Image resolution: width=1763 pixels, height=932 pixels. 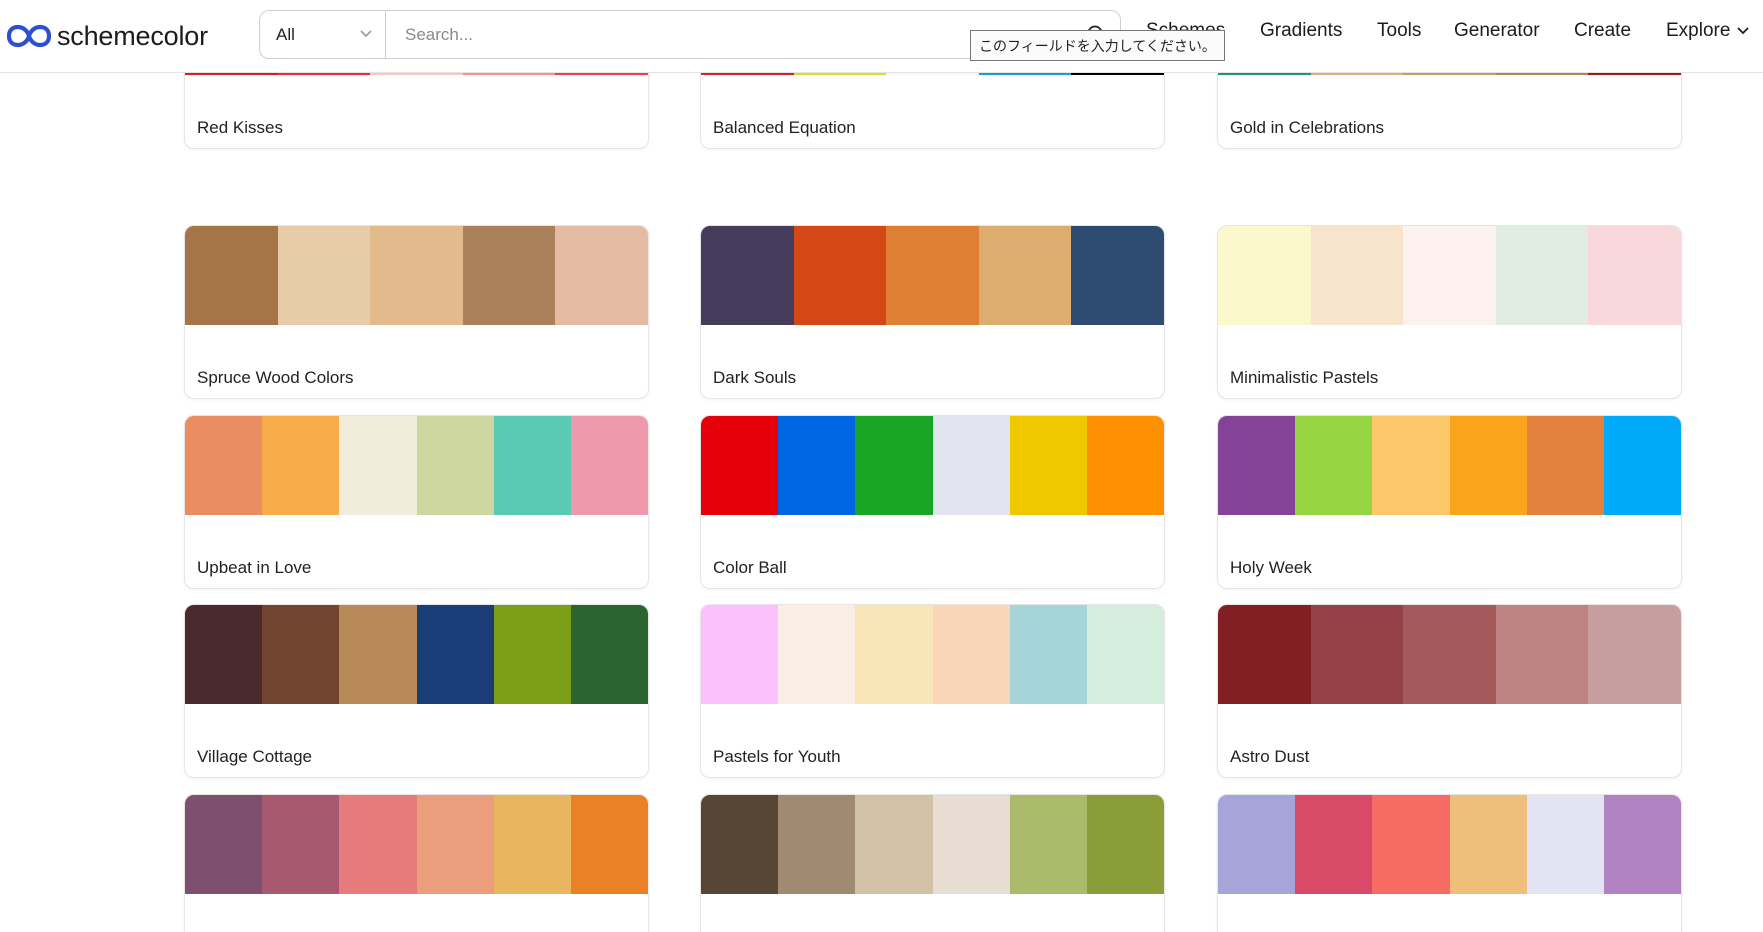 What do you see at coordinates (1698, 30) in the screenshot?
I see `nav-explore-label: Explore` at bounding box center [1698, 30].